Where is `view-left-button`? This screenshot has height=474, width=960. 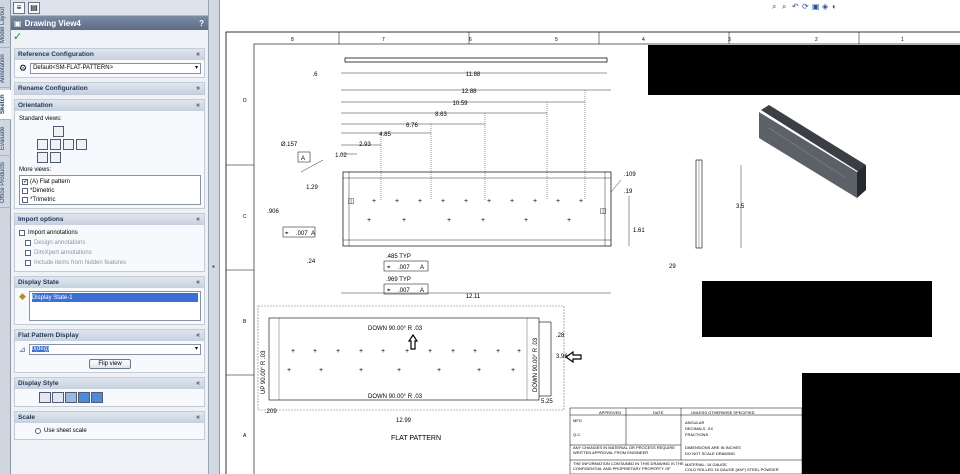 view-left-button is located at coordinates (42, 144).